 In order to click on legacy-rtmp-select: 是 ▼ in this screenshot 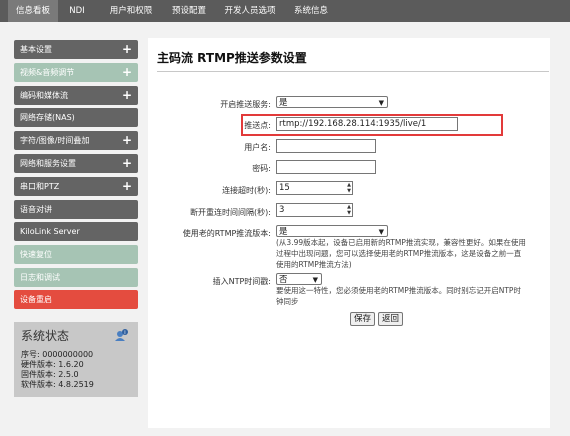, I will do `click(332, 231)`.